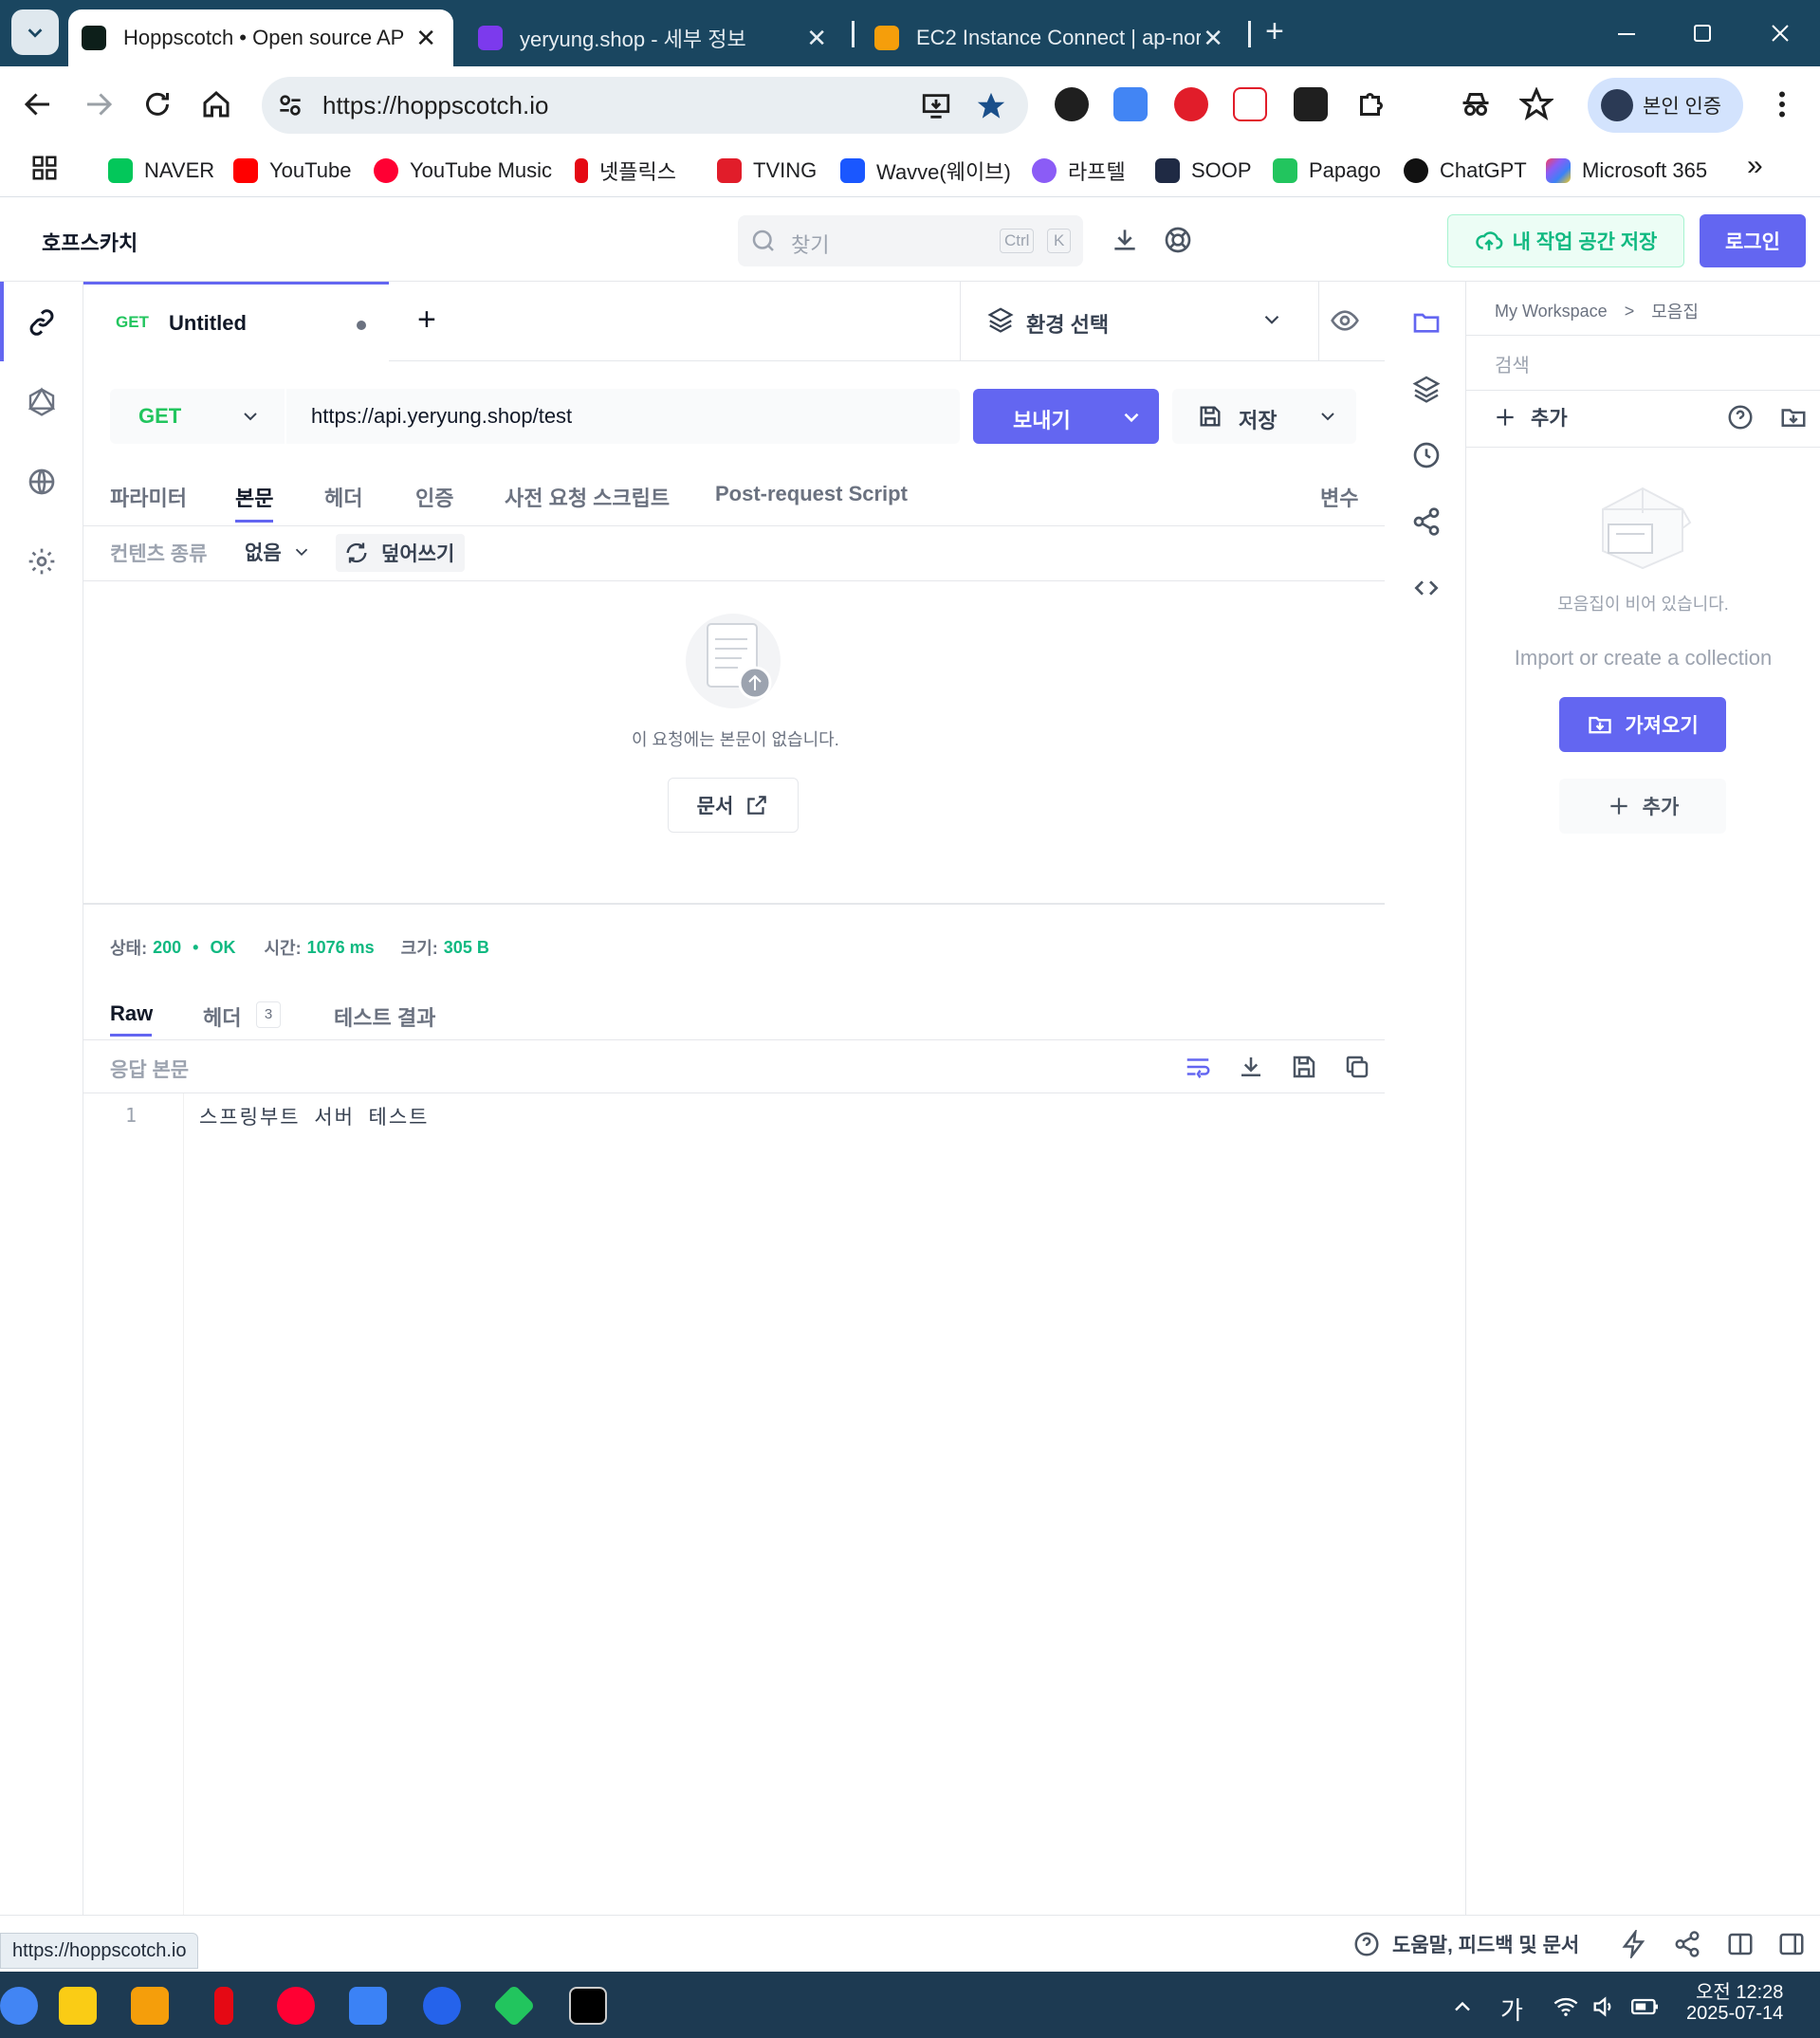 This screenshot has height=2038, width=1820. What do you see at coordinates (315, 1116) in the screenshot?
I see `response-body-line: 스프링부트 서버 테스트` at bounding box center [315, 1116].